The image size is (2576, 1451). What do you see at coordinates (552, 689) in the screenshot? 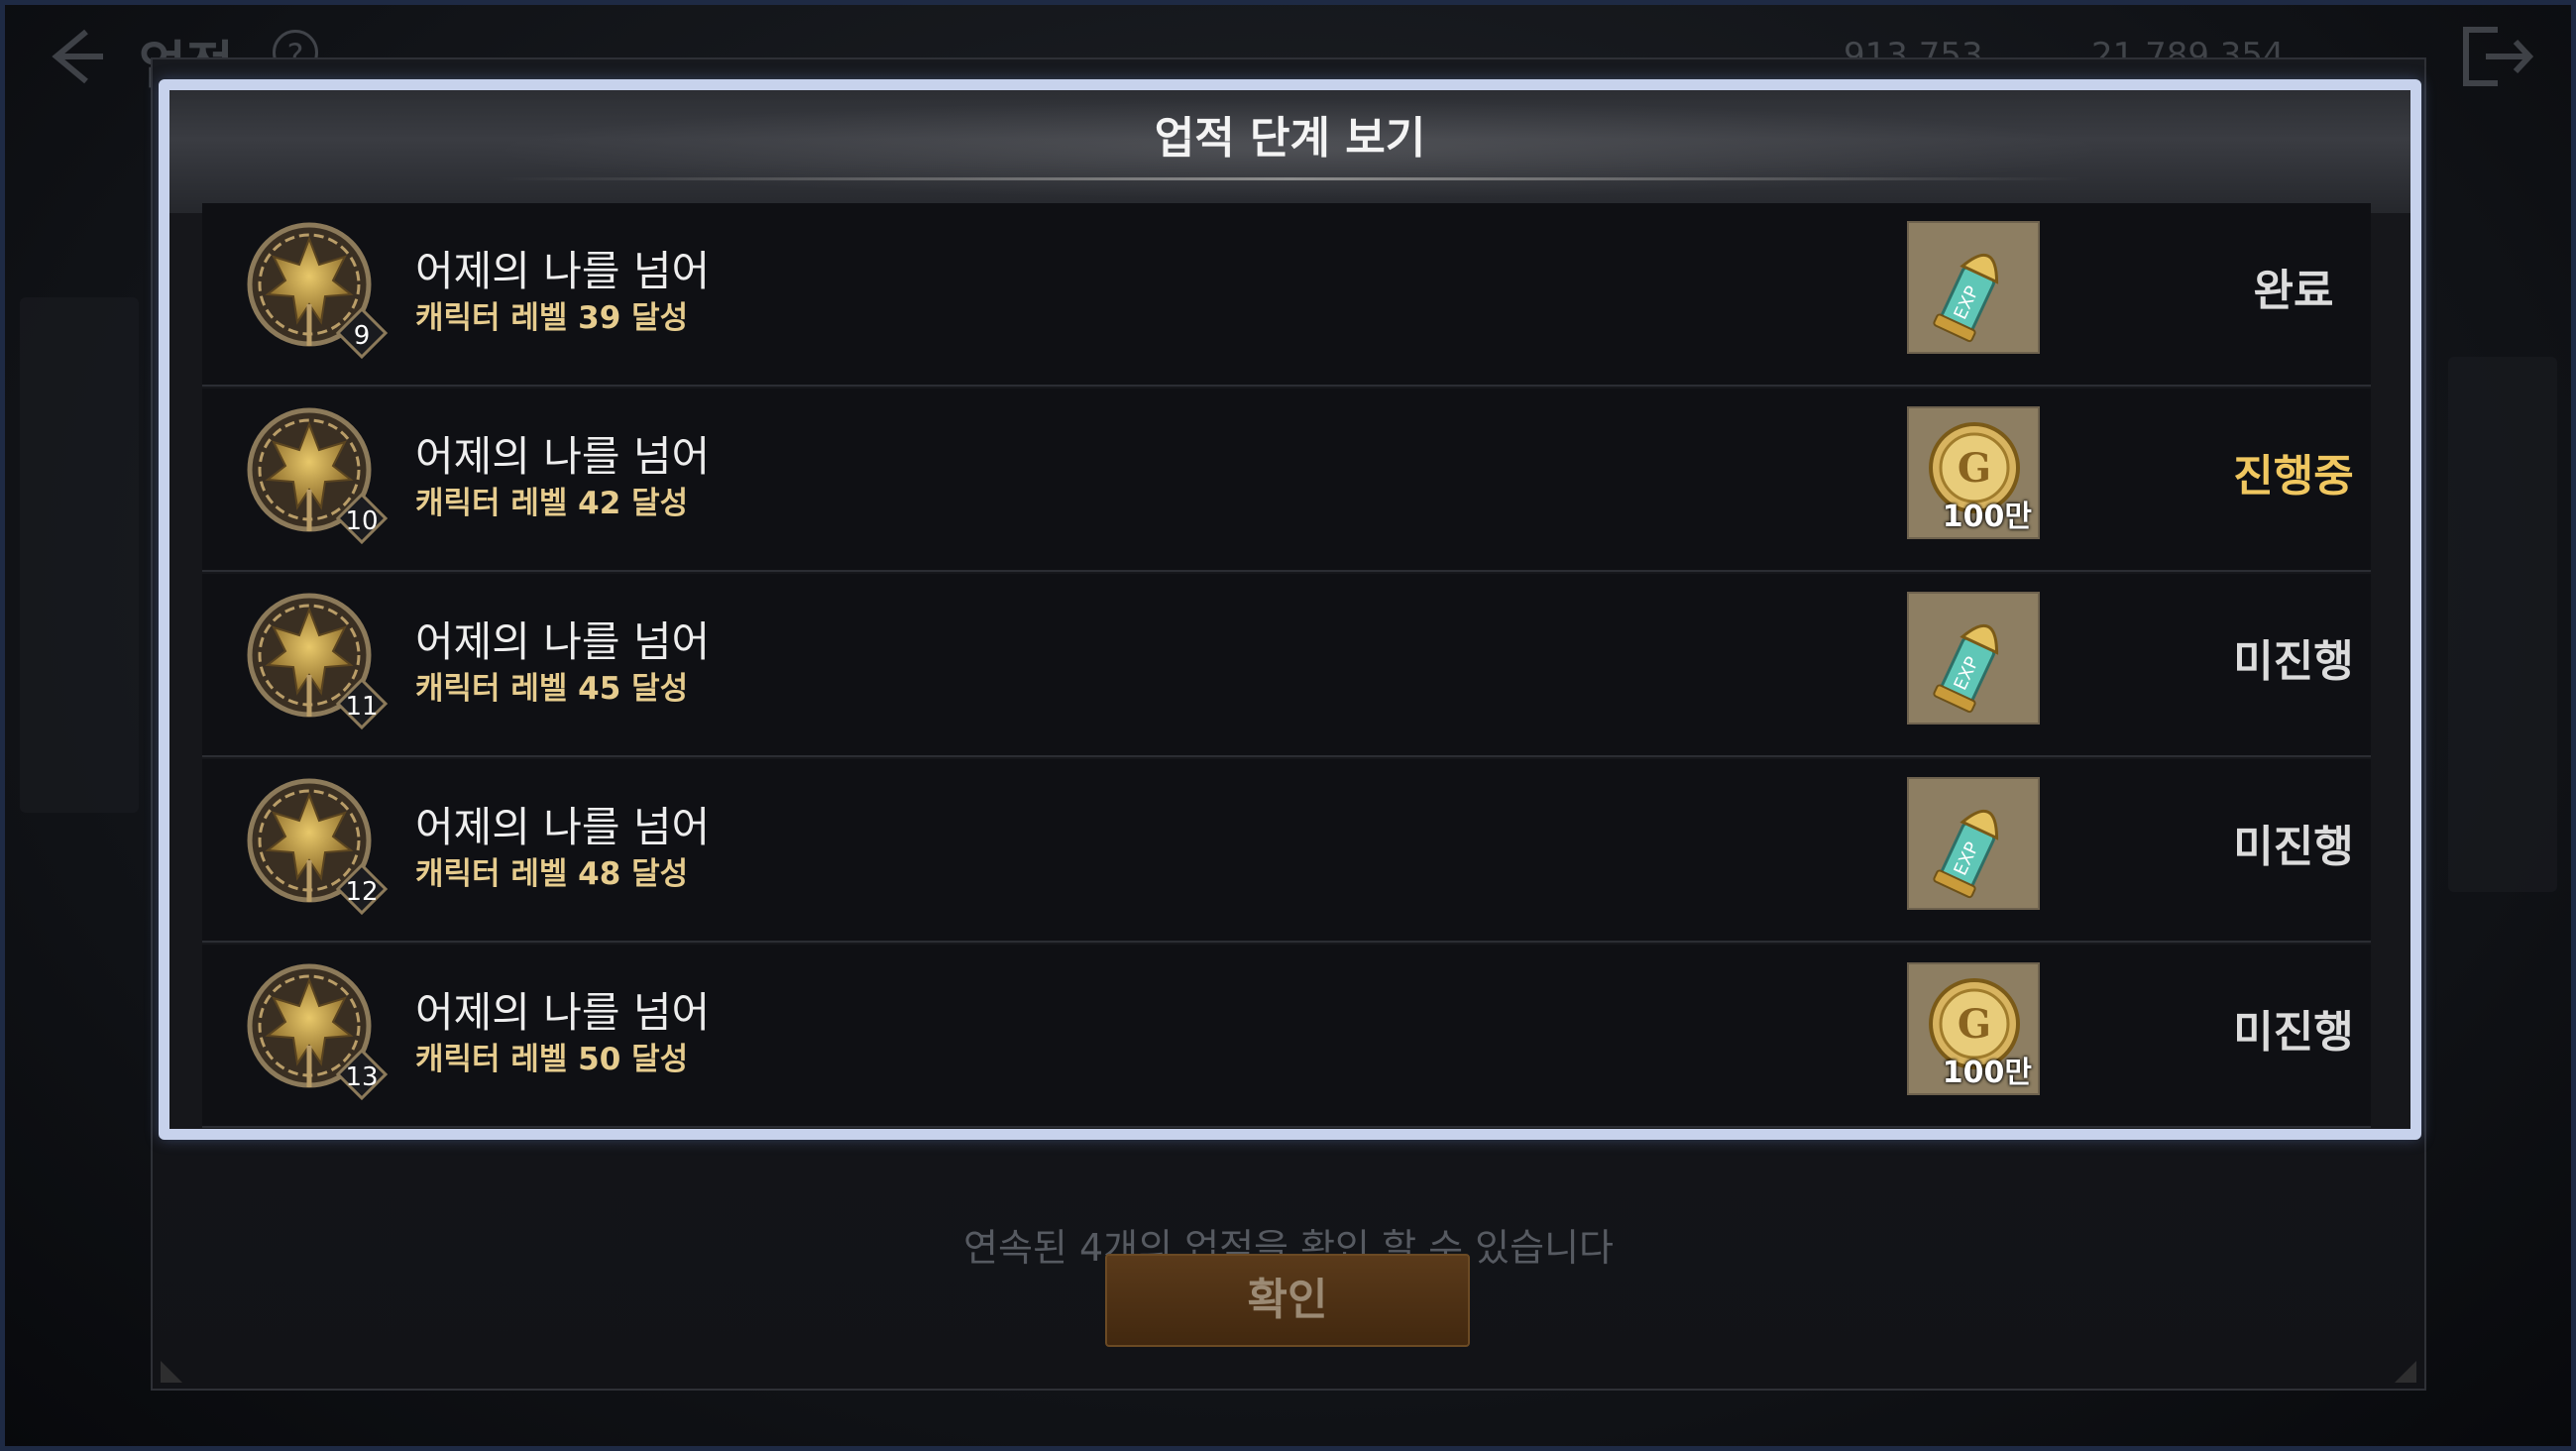
I see `stage-condition: 캐릭터 레벨 45 달성` at bounding box center [552, 689].